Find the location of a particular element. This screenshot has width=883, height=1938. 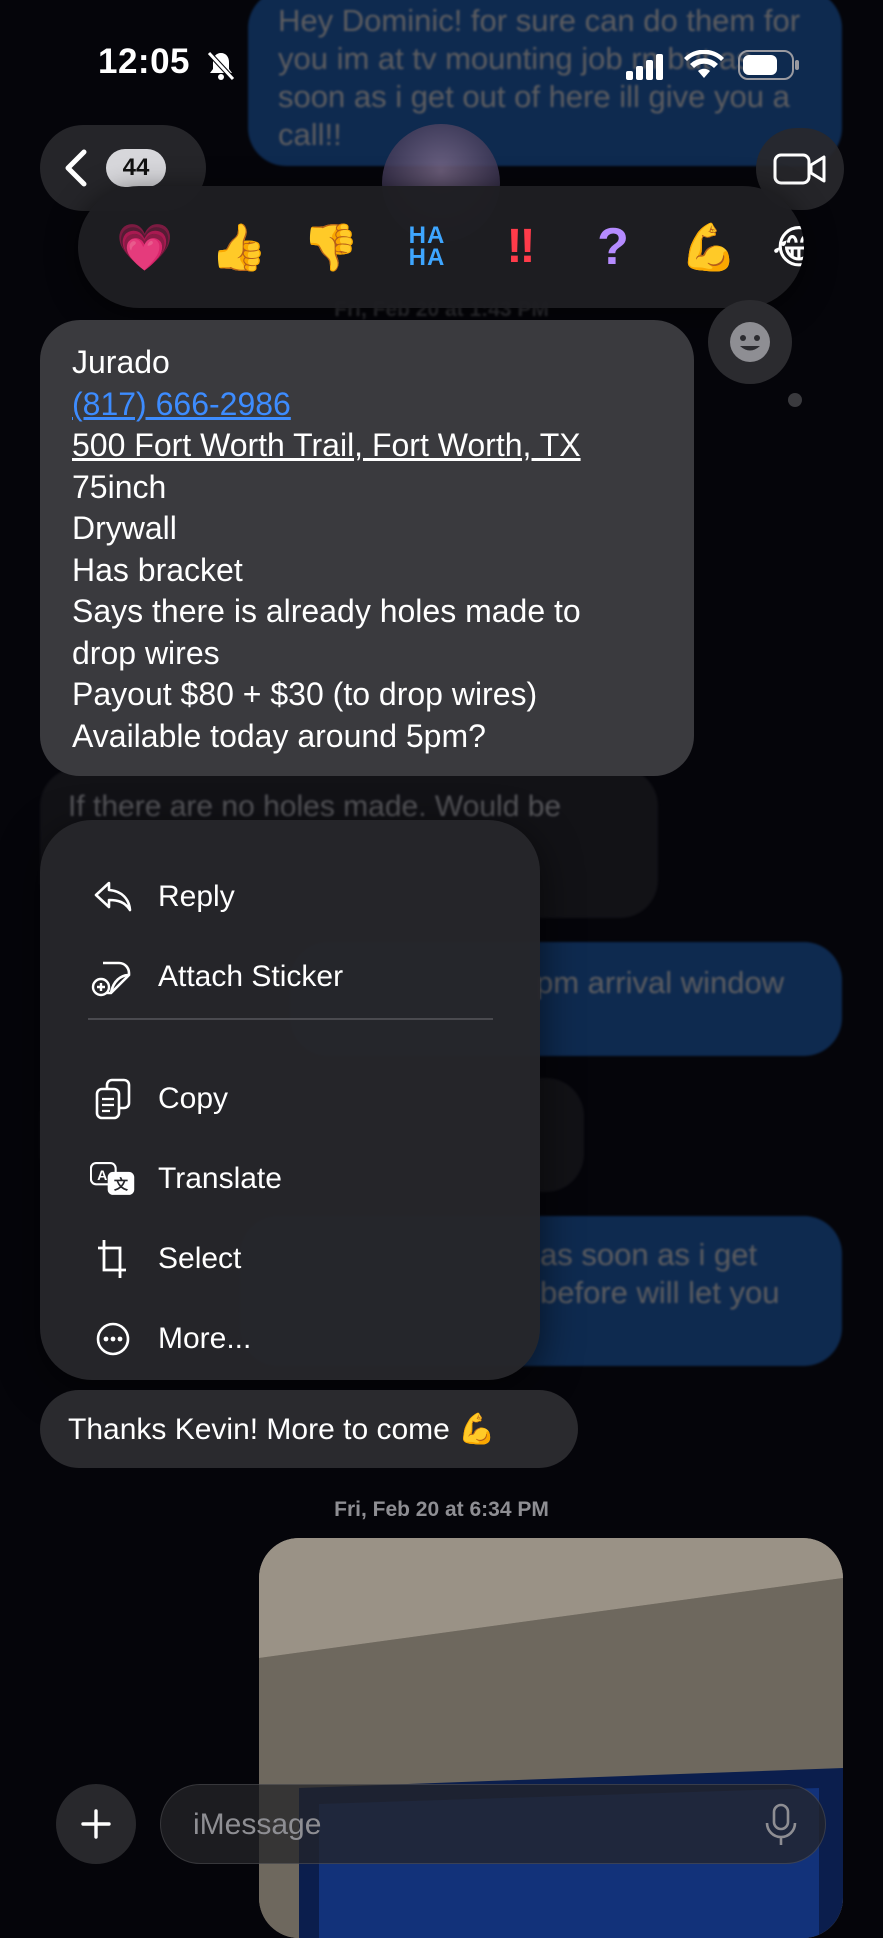

message-line: Drywall is located at coordinates (124, 528).